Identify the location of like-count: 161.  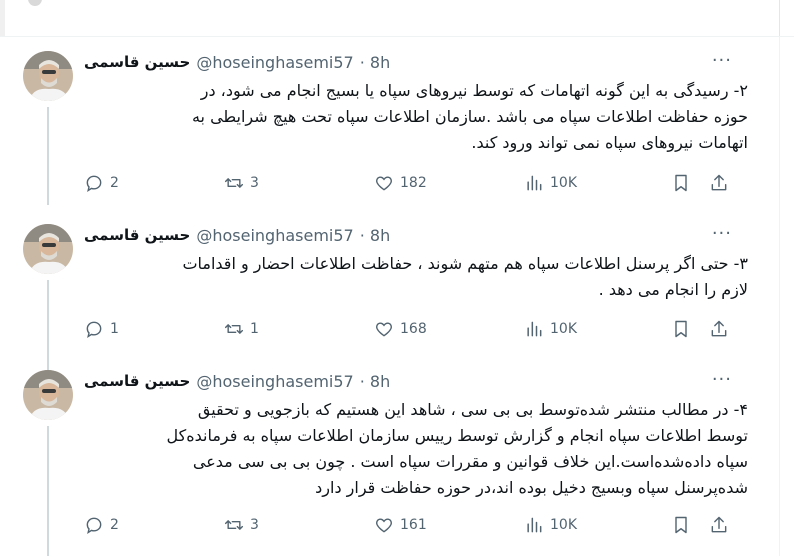
(413, 525).